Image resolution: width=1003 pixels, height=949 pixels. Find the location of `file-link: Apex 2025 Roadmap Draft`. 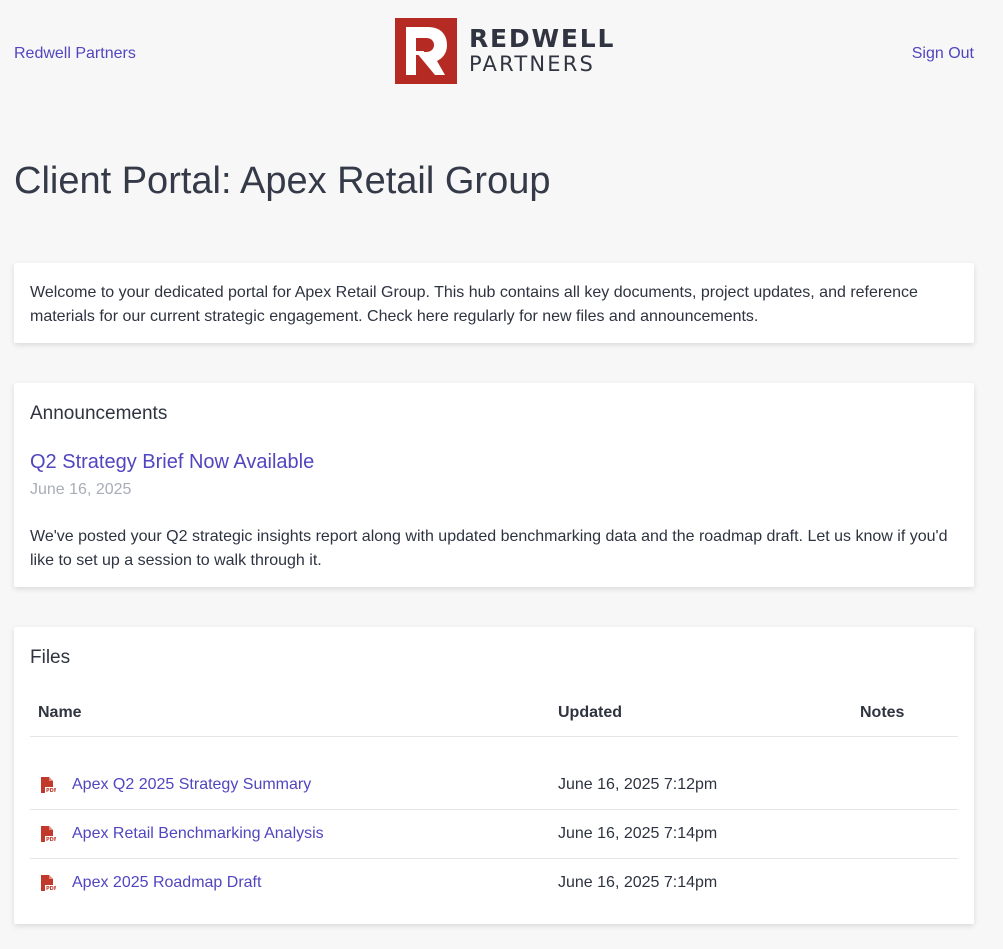

file-link: Apex 2025 Roadmap Draft is located at coordinates (166, 883).